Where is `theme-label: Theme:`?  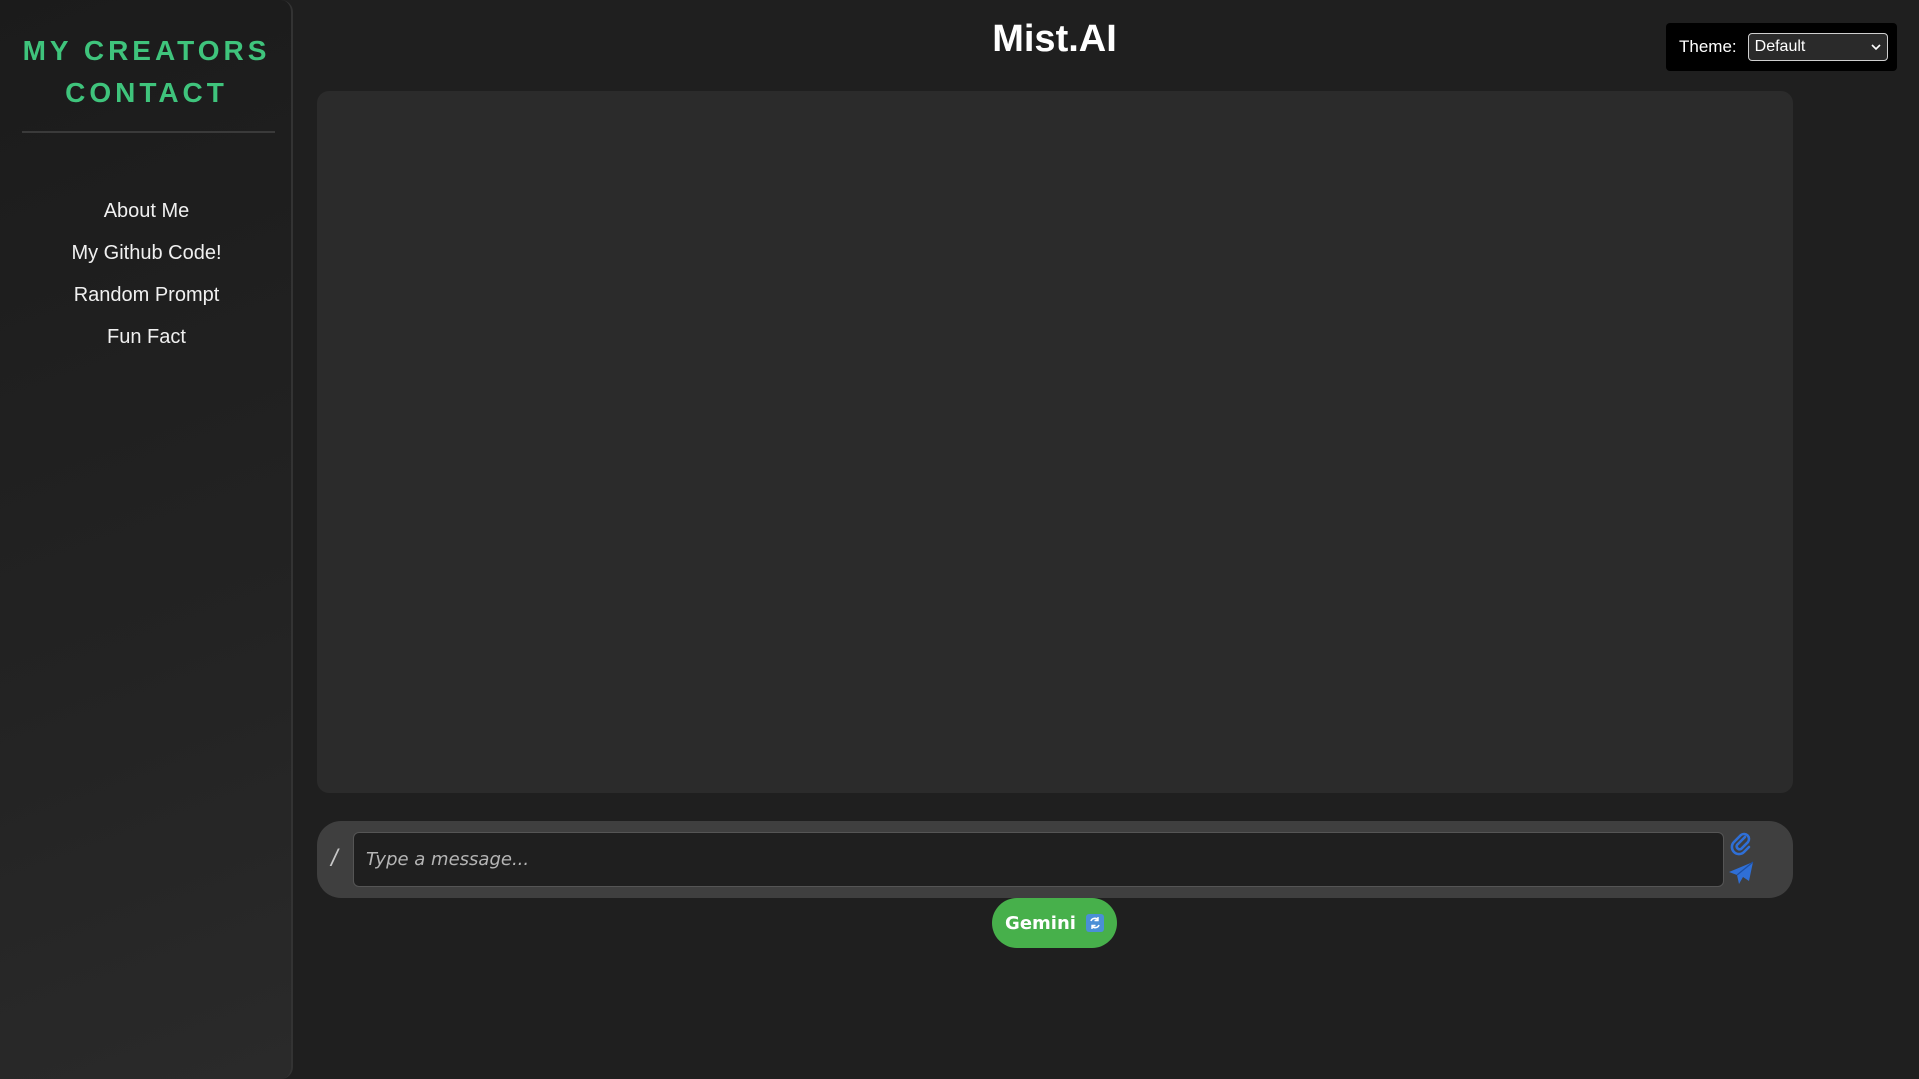 theme-label: Theme: is located at coordinates (1708, 46).